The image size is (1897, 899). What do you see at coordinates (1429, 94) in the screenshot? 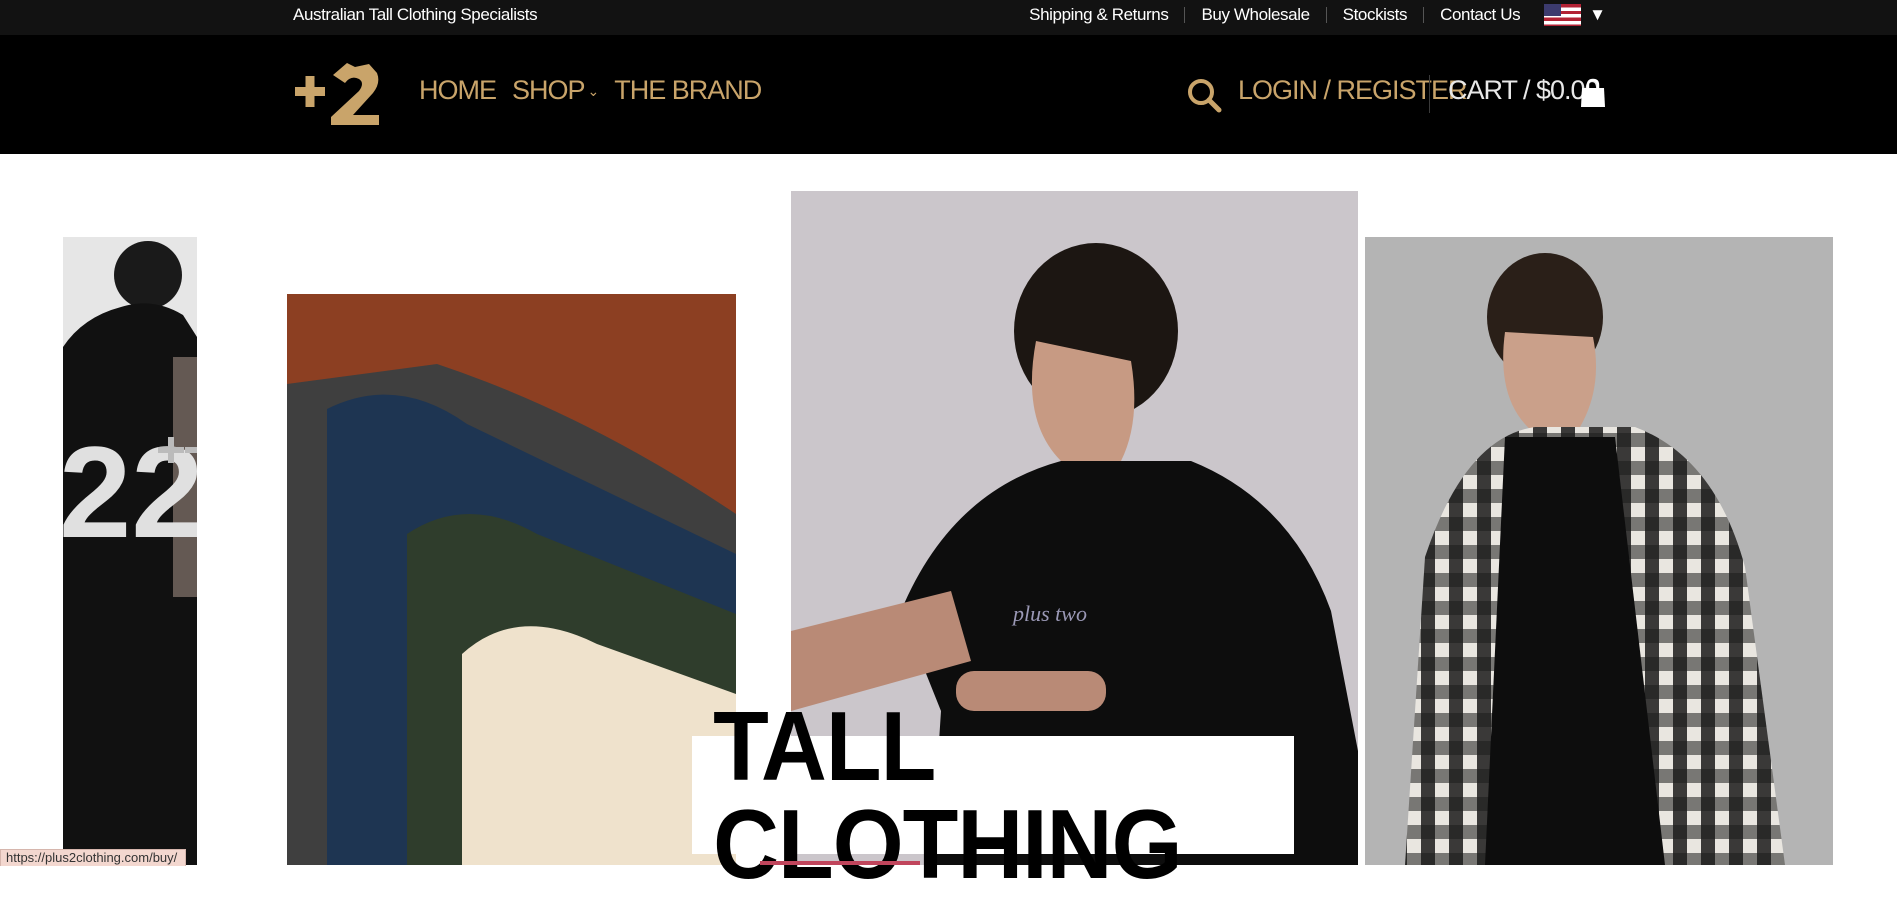
I see `header-divider` at bounding box center [1429, 94].